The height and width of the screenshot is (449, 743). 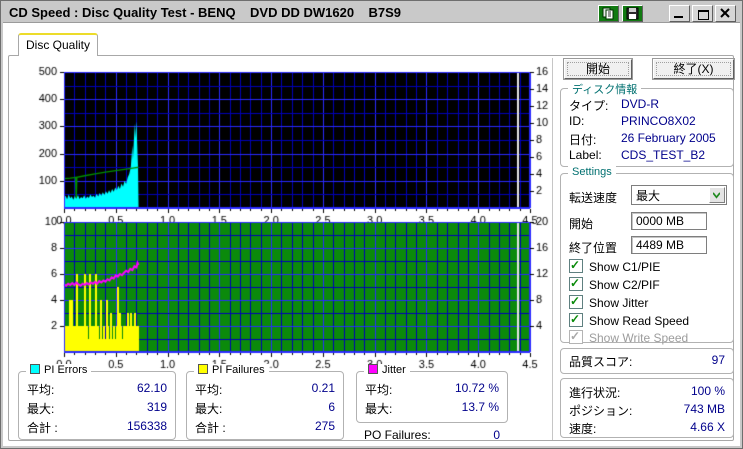 What do you see at coordinates (601, 411) in the screenshot?
I see `position-label: ポジション:` at bounding box center [601, 411].